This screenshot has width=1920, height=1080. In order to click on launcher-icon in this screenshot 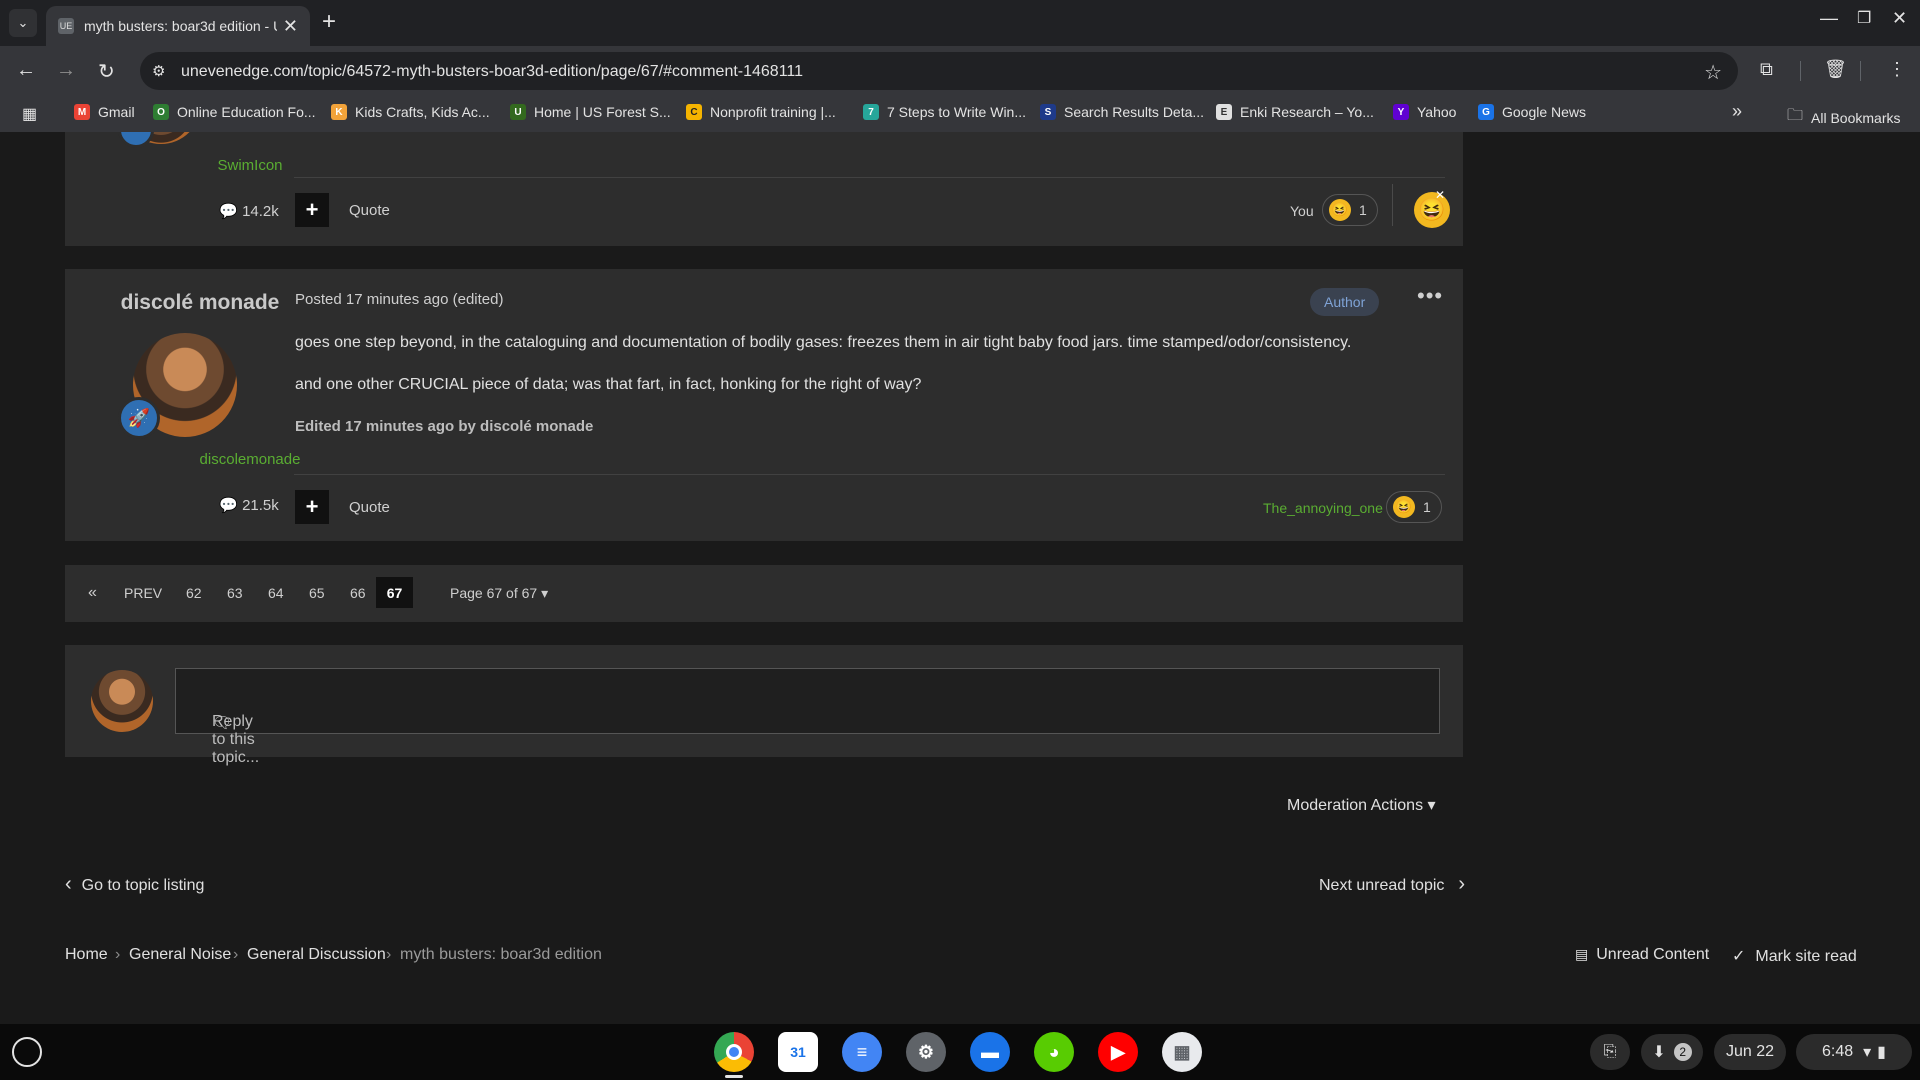, I will do `click(27, 1052)`.